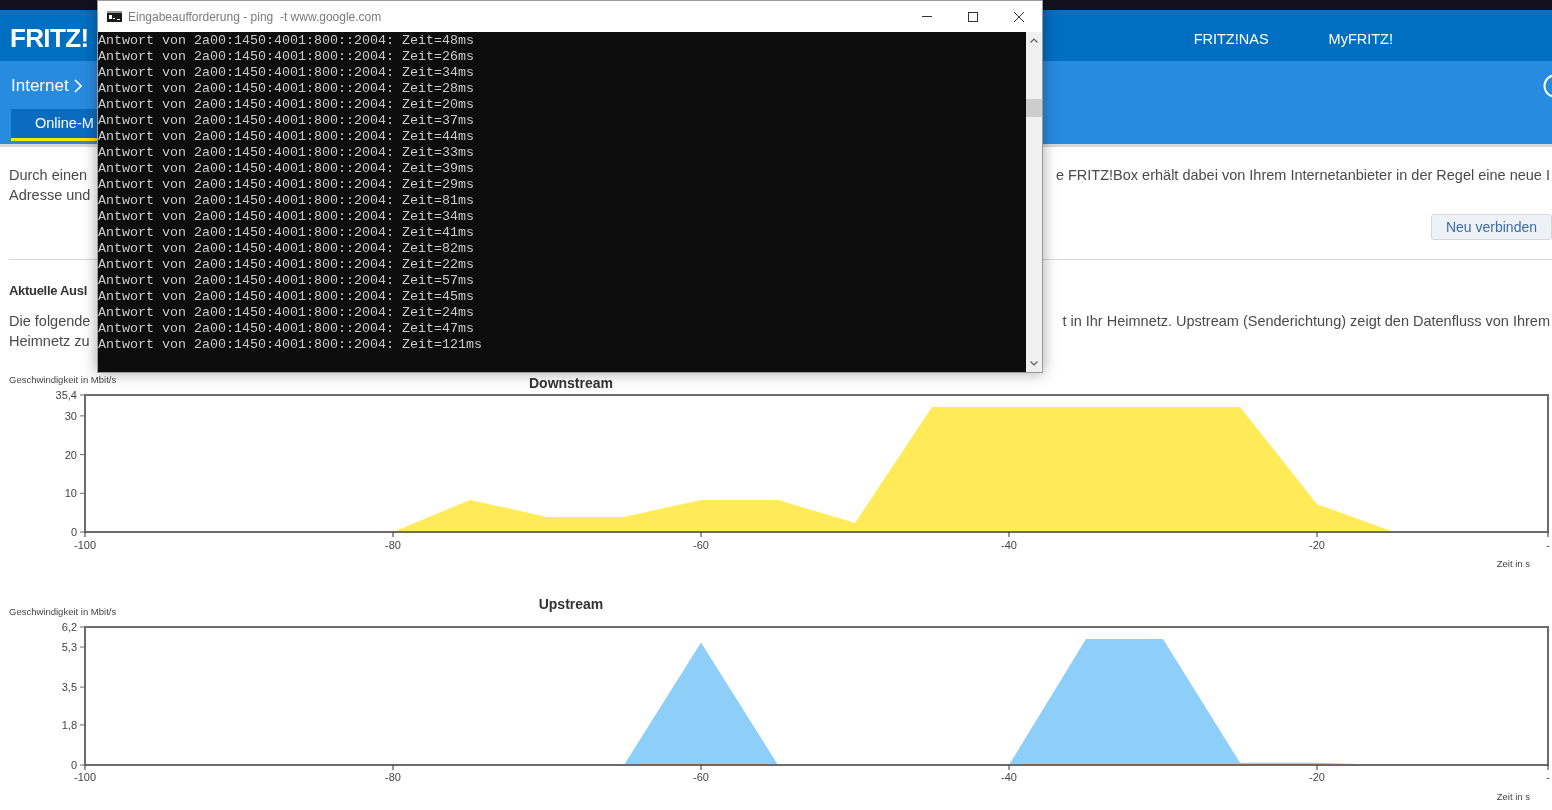 The width and height of the screenshot is (1552, 810). I want to click on y-tick-label: 1,8, so click(69, 724).